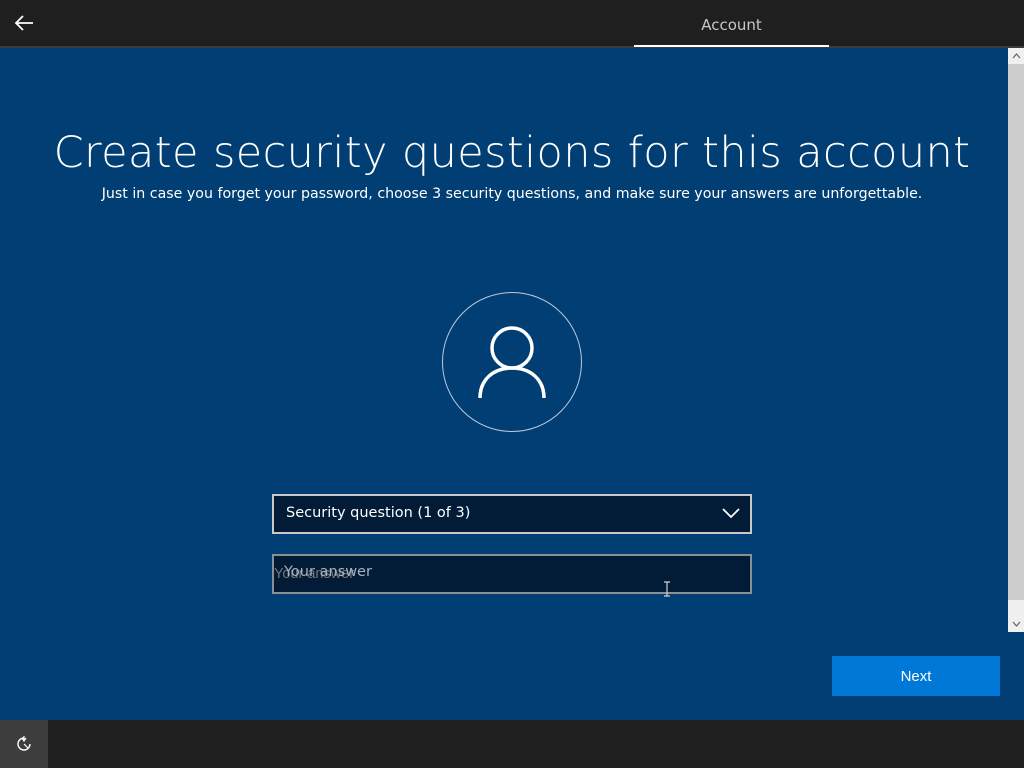 This screenshot has width=1024, height=768. Describe the element at coordinates (328, 572) in the screenshot. I see `answer-placeholder: Your answer` at that location.